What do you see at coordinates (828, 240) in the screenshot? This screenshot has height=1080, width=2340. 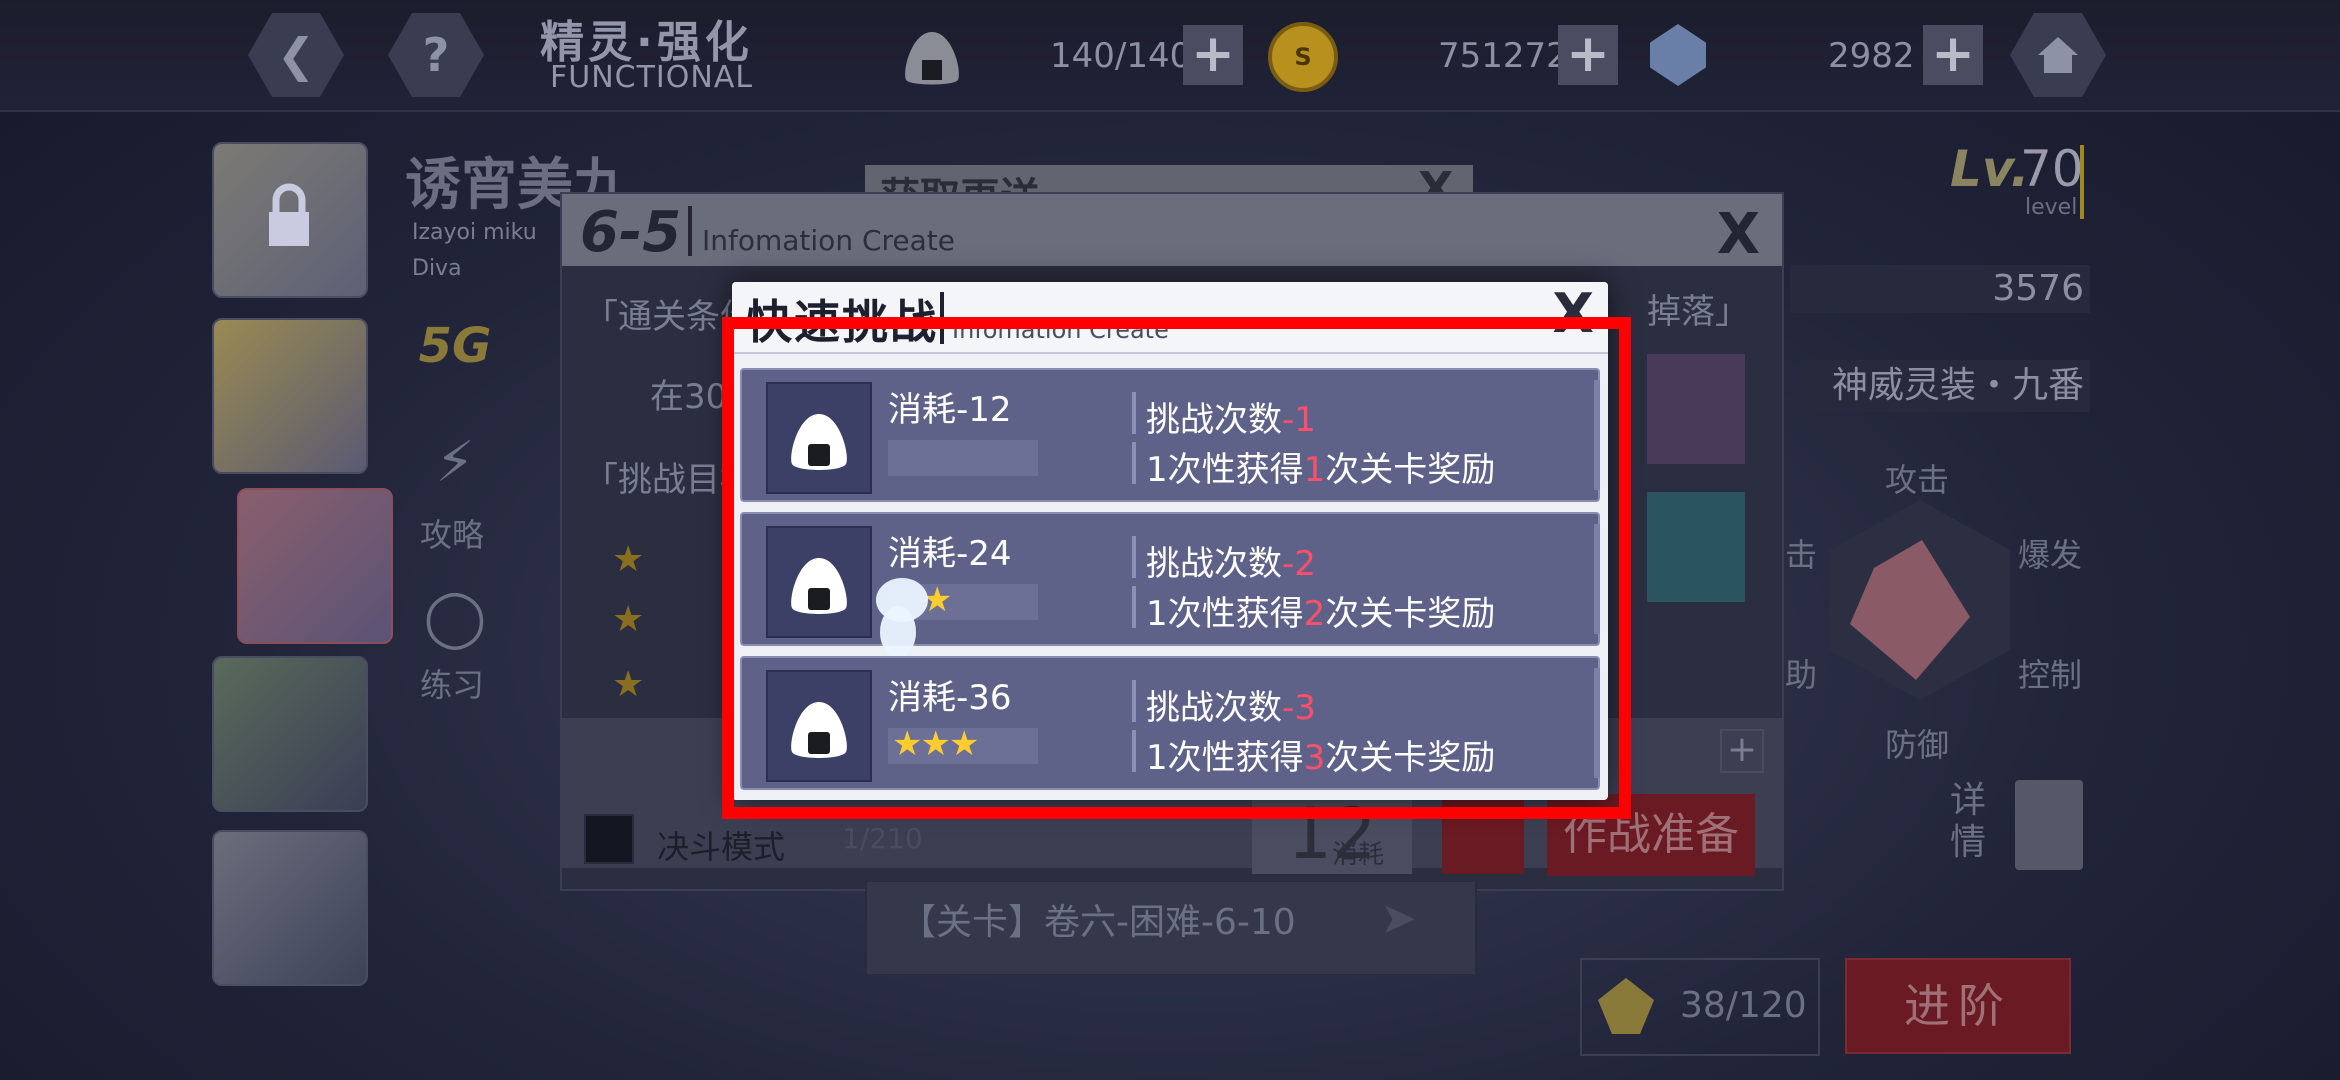 I see `stage-subtitle: Infomation Create` at bounding box center [828, 240].